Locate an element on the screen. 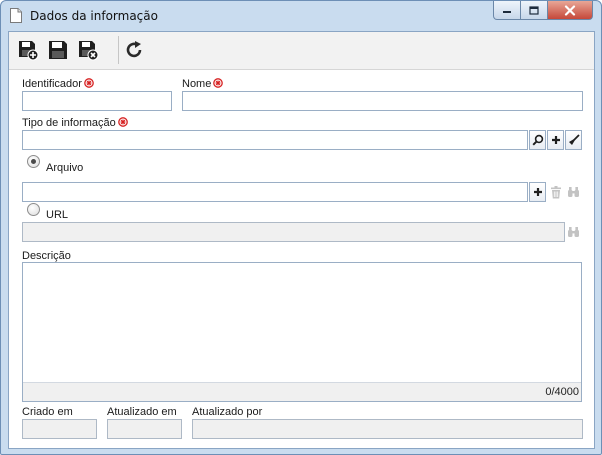  identificador-label: Identificador is located at coordinates (58, 84).